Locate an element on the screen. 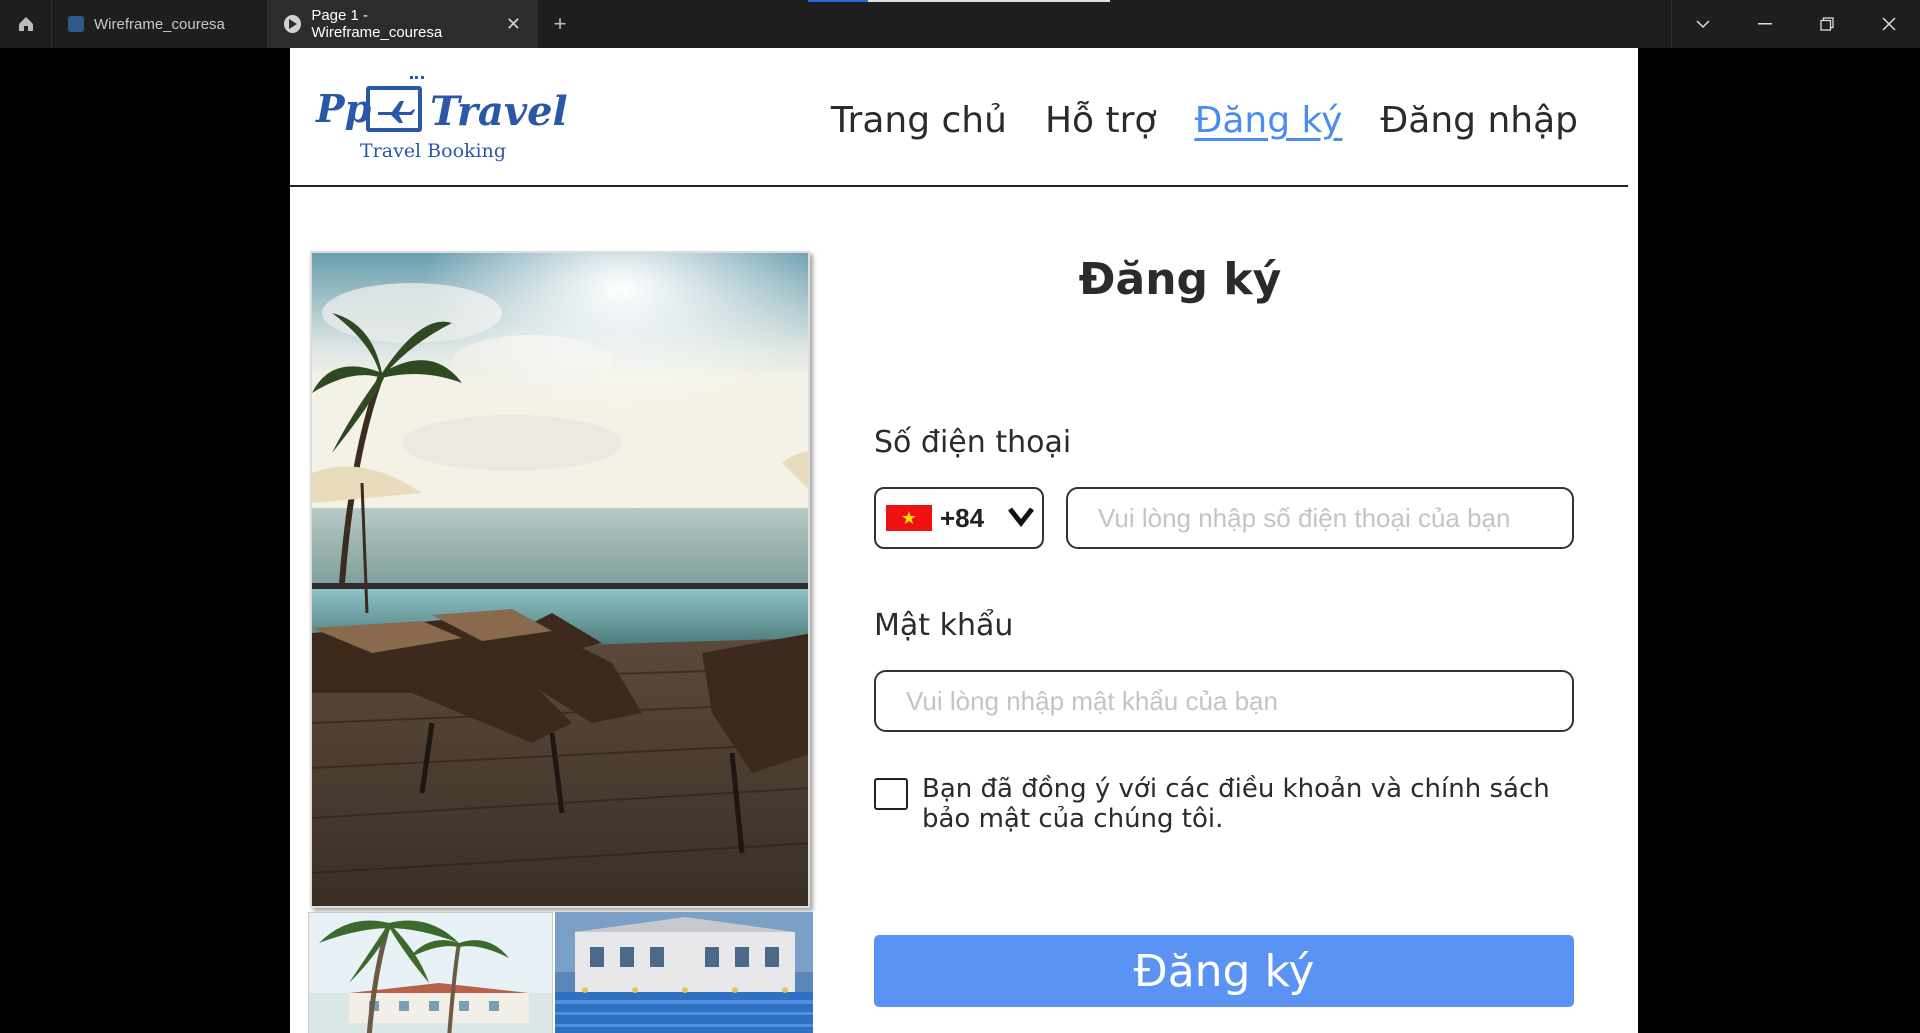 Image resolution: width=1920 pixels, height=1033 pixels. nav-register: Đăng ký is located at coordinates (1268, 120).